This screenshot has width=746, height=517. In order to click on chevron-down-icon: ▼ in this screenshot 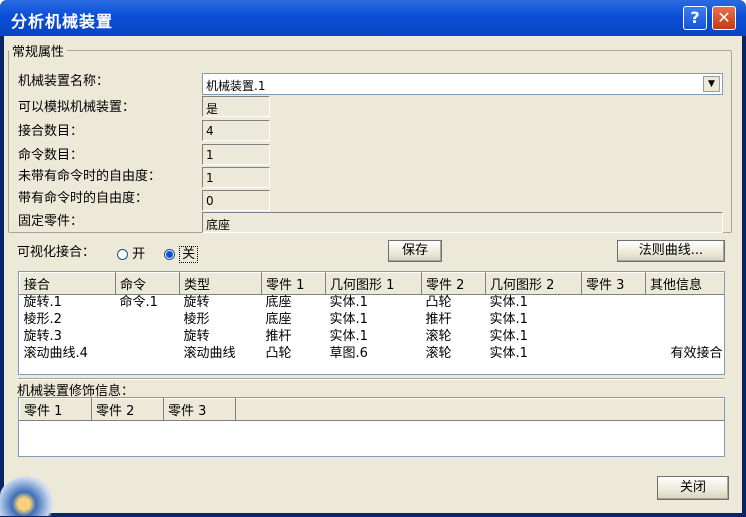, I will do `click(711, 84)`.